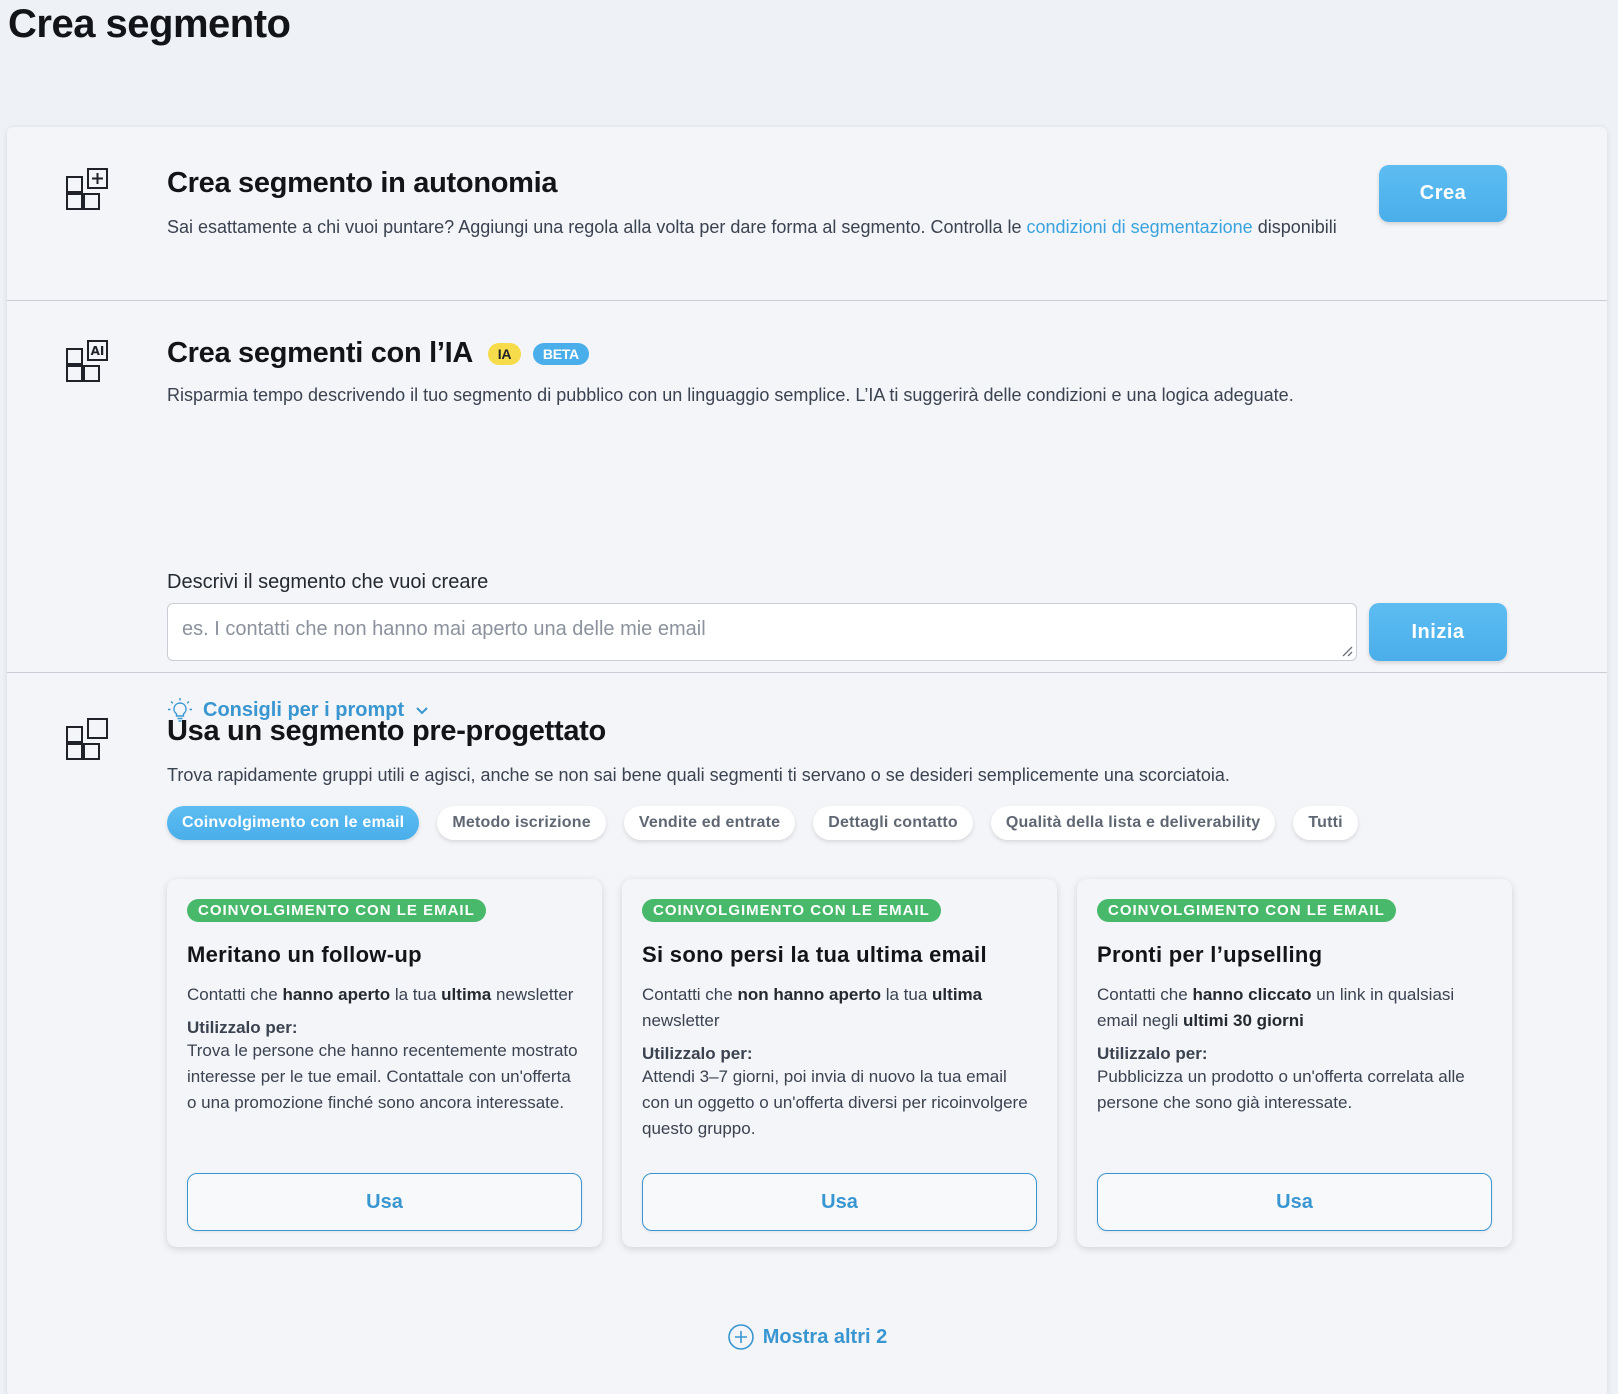  I want to click on resize-handle-icon, so click(1347, 651).